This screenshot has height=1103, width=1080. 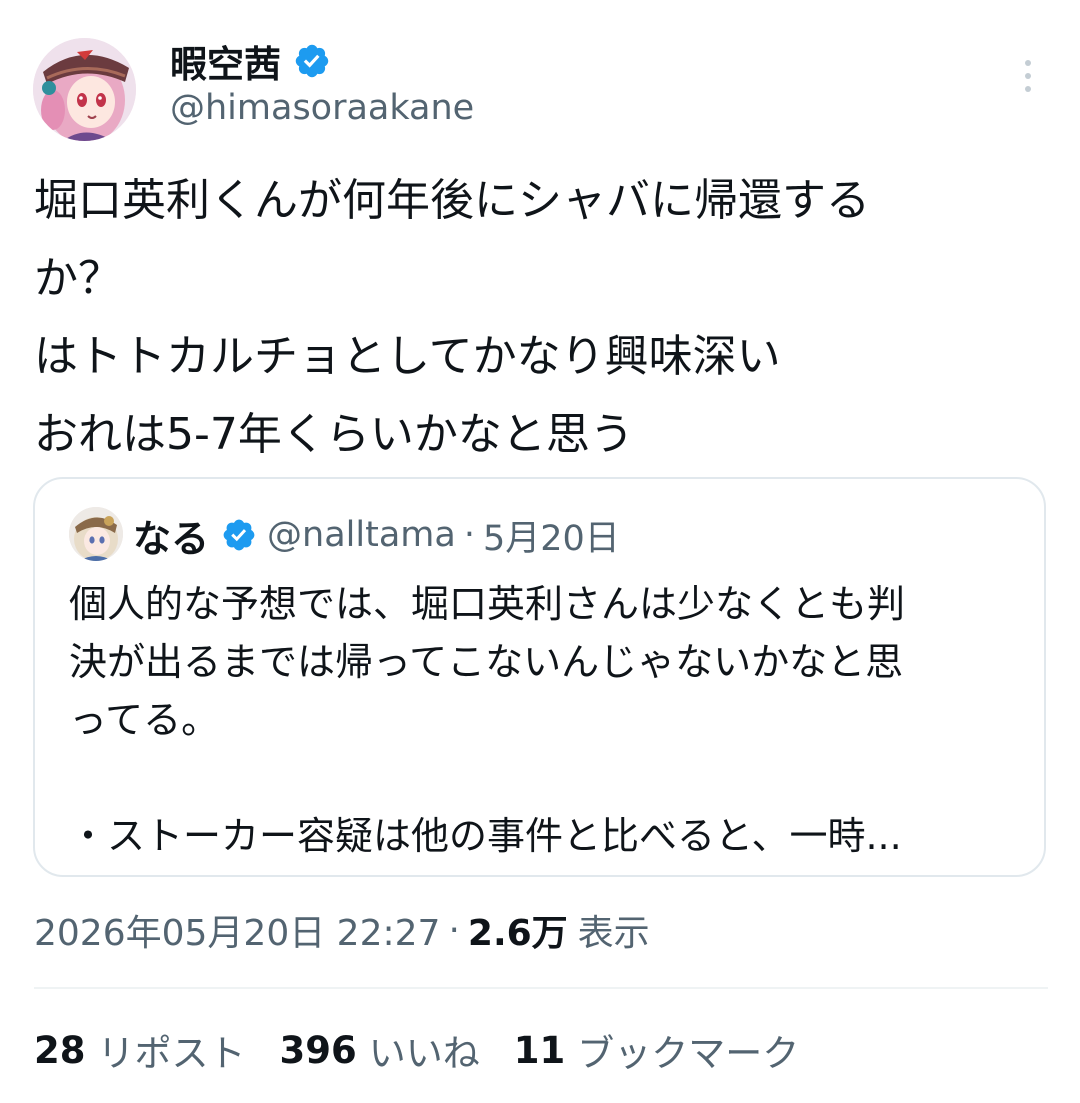 I want to click on author-display-name: 暇空茜, so click(x=225, y=61).